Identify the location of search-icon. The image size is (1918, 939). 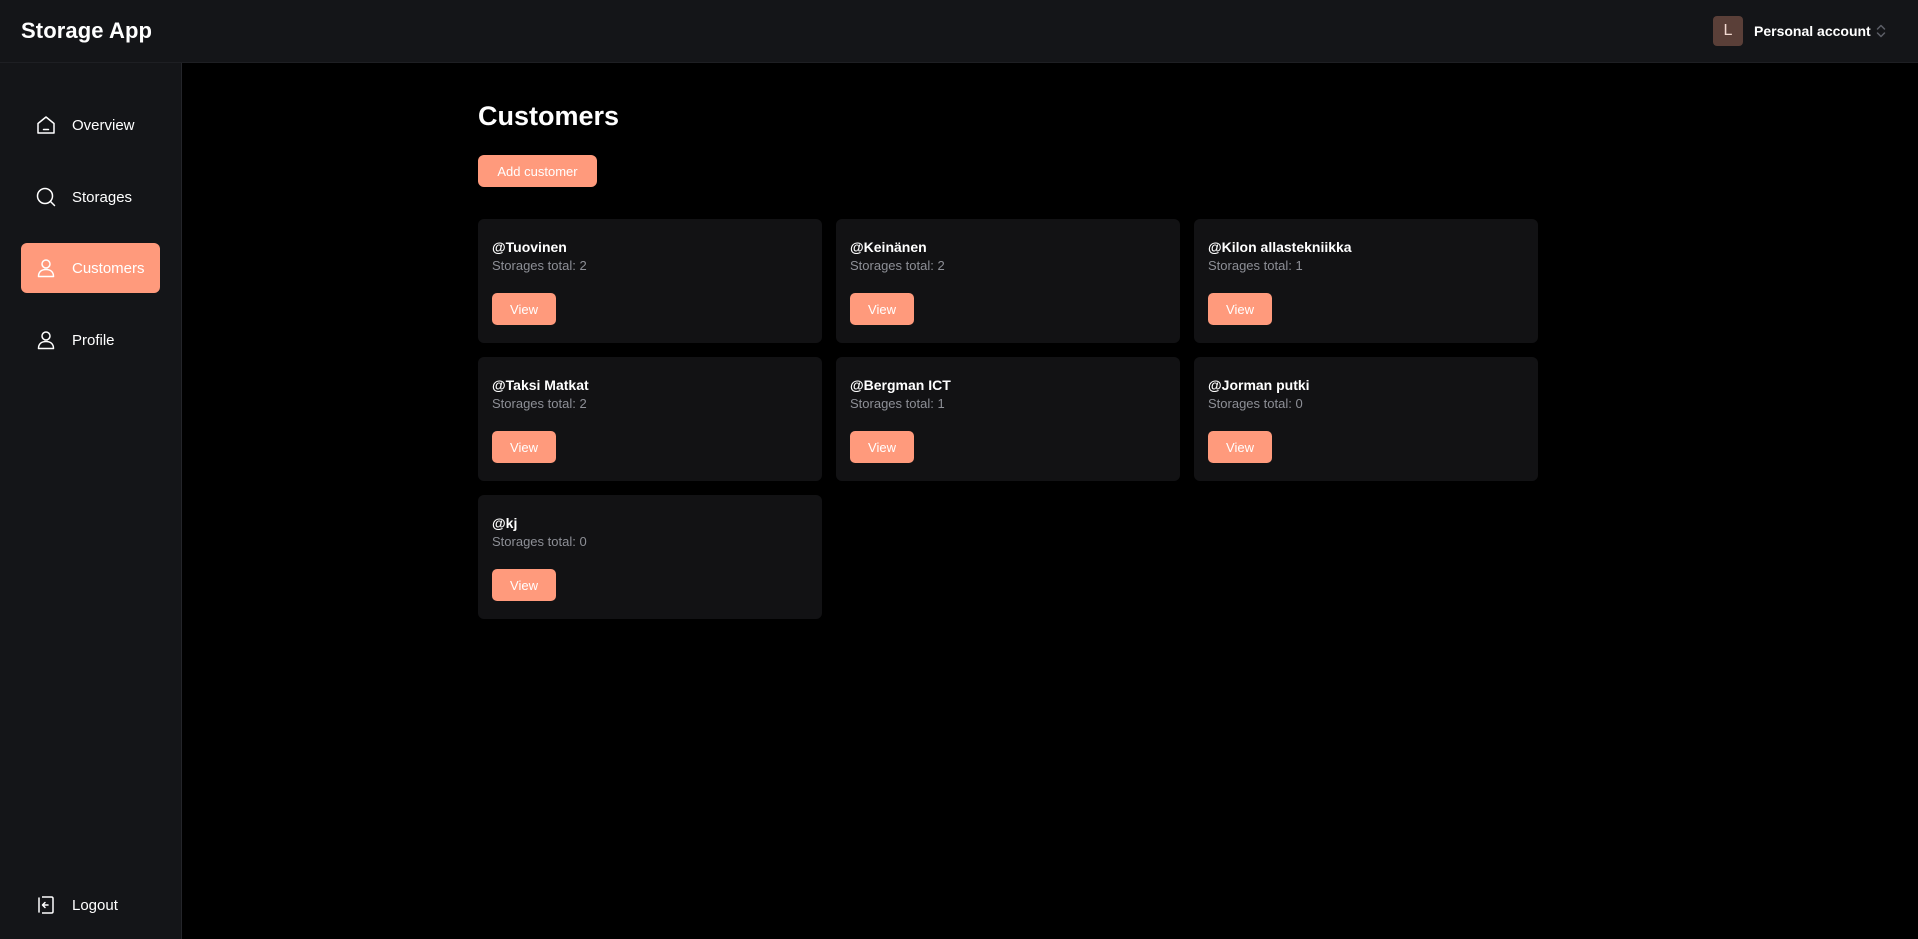
(46, 197).